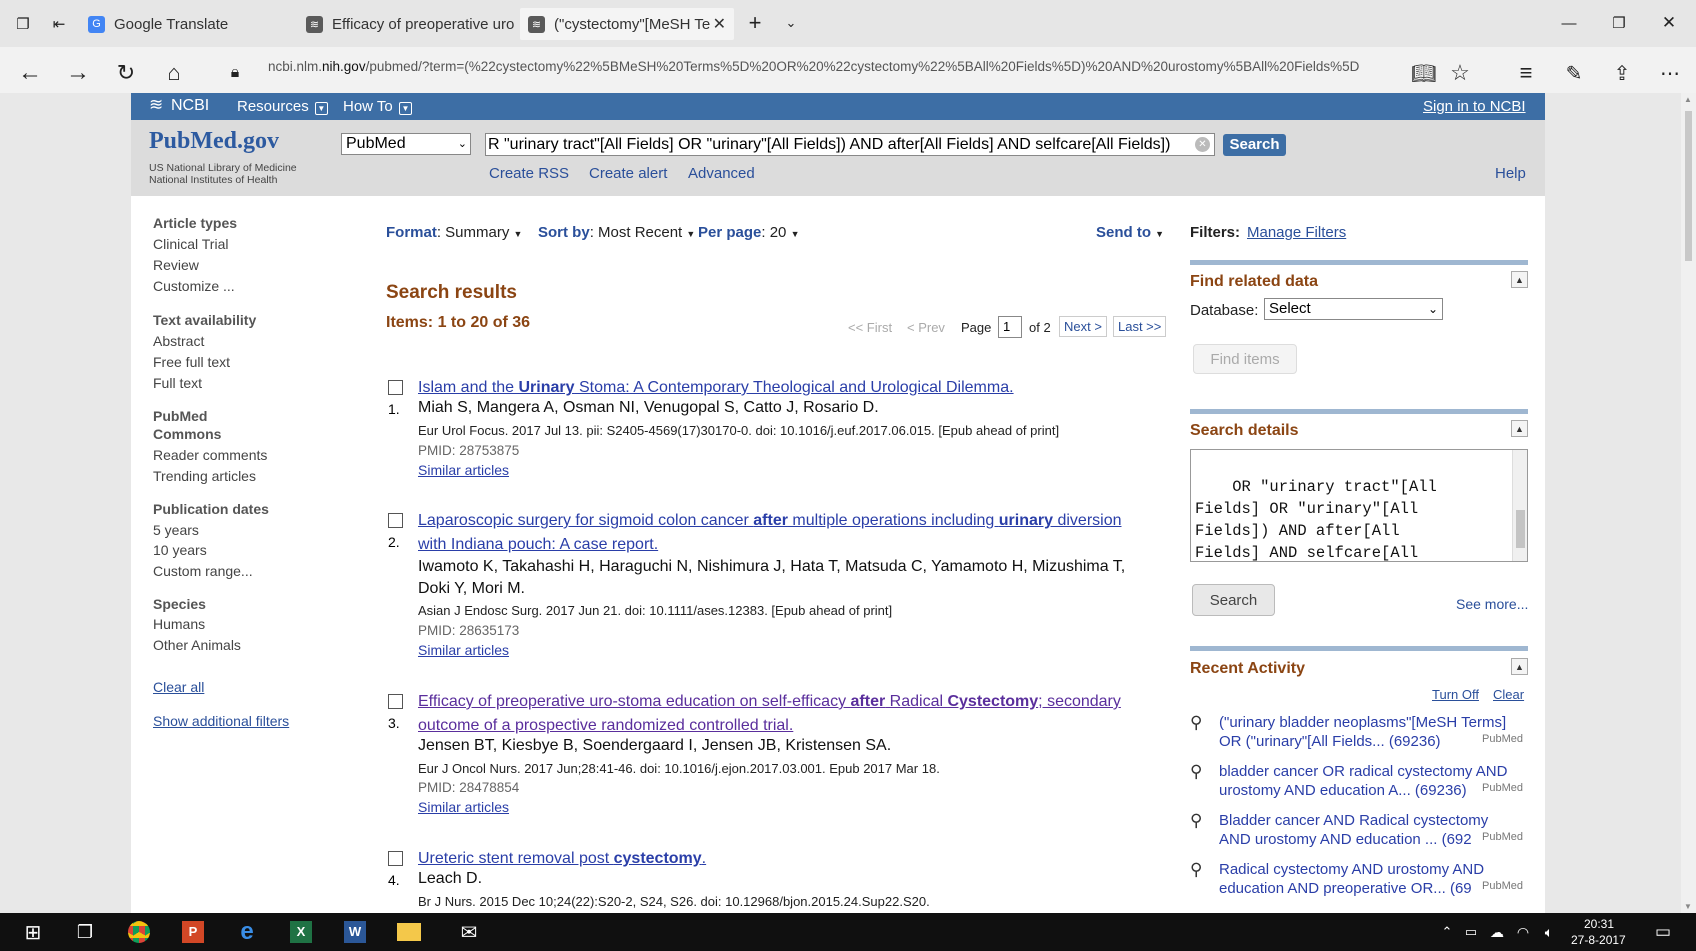 Image resolution: width=1696 pixels, height=951 pixels. What do you see at coordinates (30, 73) in the screenshot?
I see `back-arrow-icon: ←` at bounding box center [30, 73].